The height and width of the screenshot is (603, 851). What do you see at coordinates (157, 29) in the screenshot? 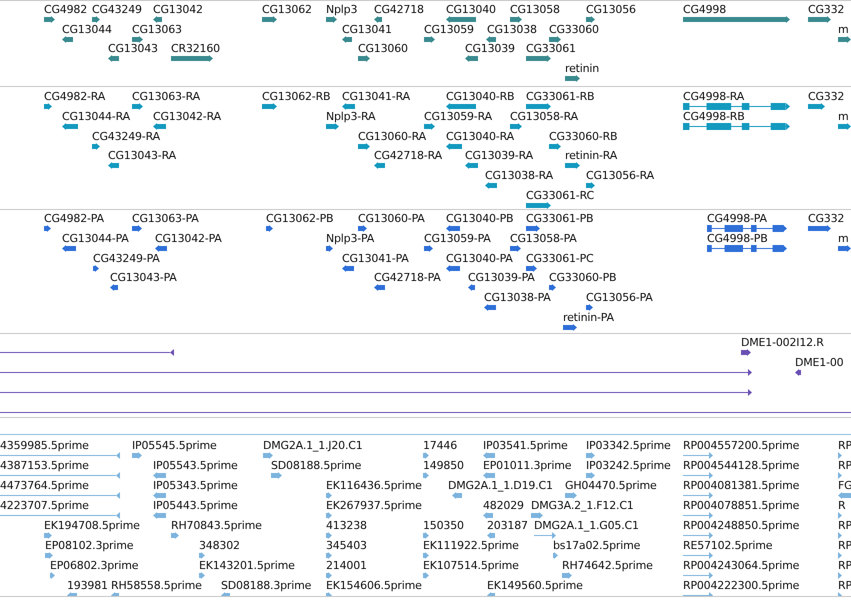
I see `feature-label: CG13063` at bounding box center [157, 29].